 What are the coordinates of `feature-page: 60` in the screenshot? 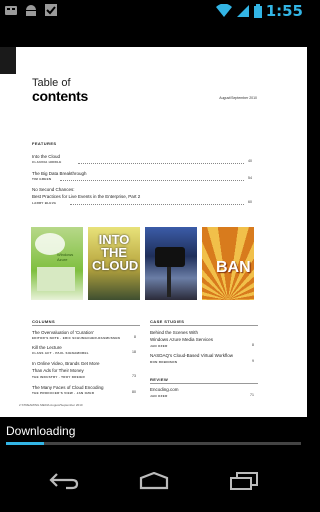 It's located at (250, 202).